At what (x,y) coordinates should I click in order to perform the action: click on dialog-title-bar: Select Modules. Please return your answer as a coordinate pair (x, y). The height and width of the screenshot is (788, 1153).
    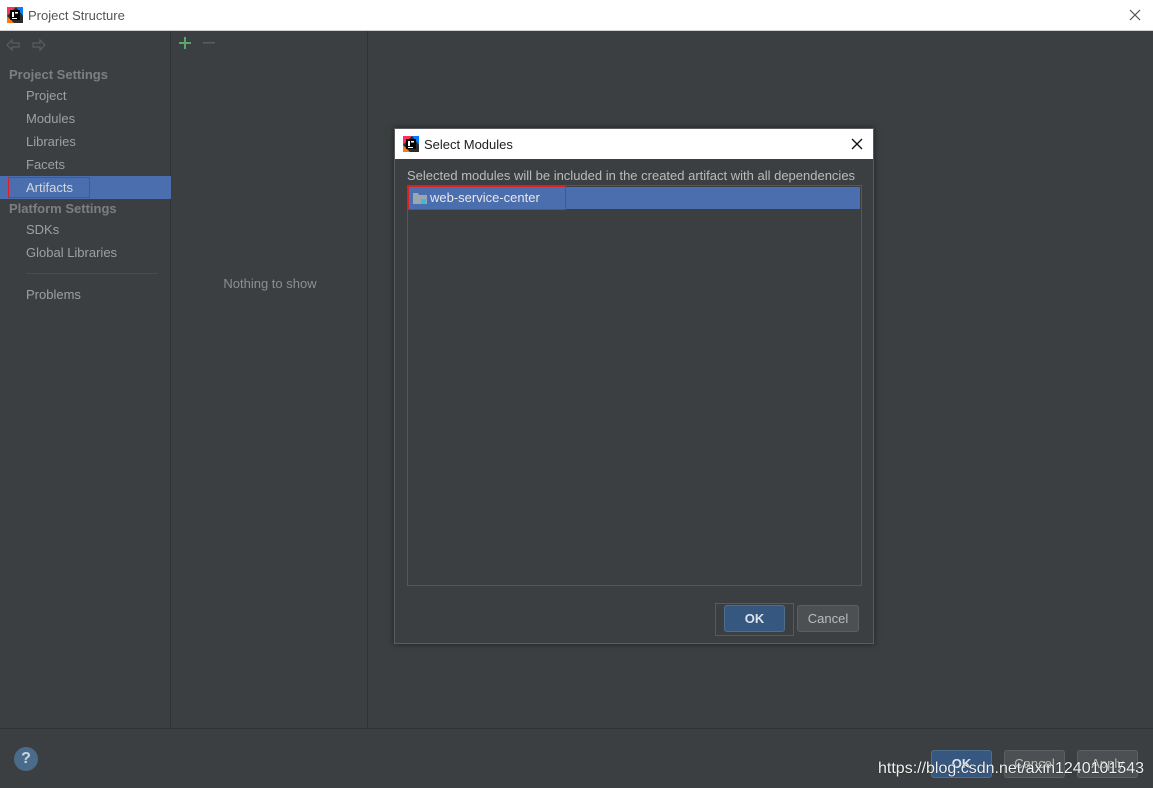
    Looking at the image, I should click on (634, 144).